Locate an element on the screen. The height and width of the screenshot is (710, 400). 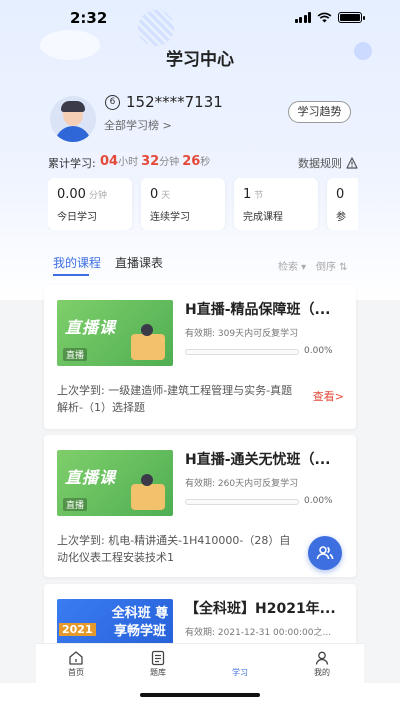
avatar is located at coordinates (73, 119).